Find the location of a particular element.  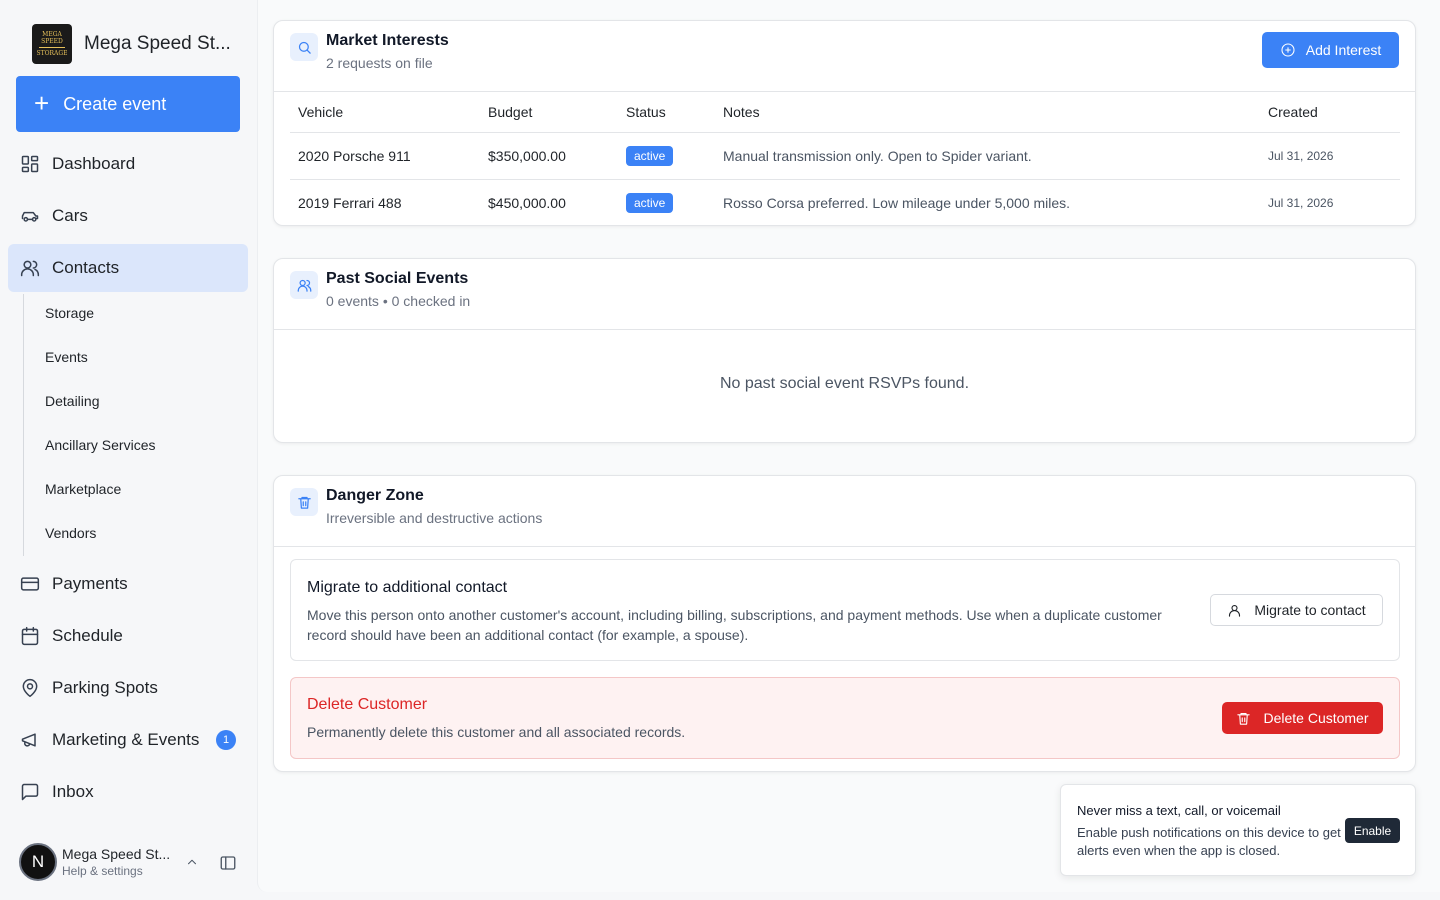

column-header: Vehicle is located at coordinates (385, 113).